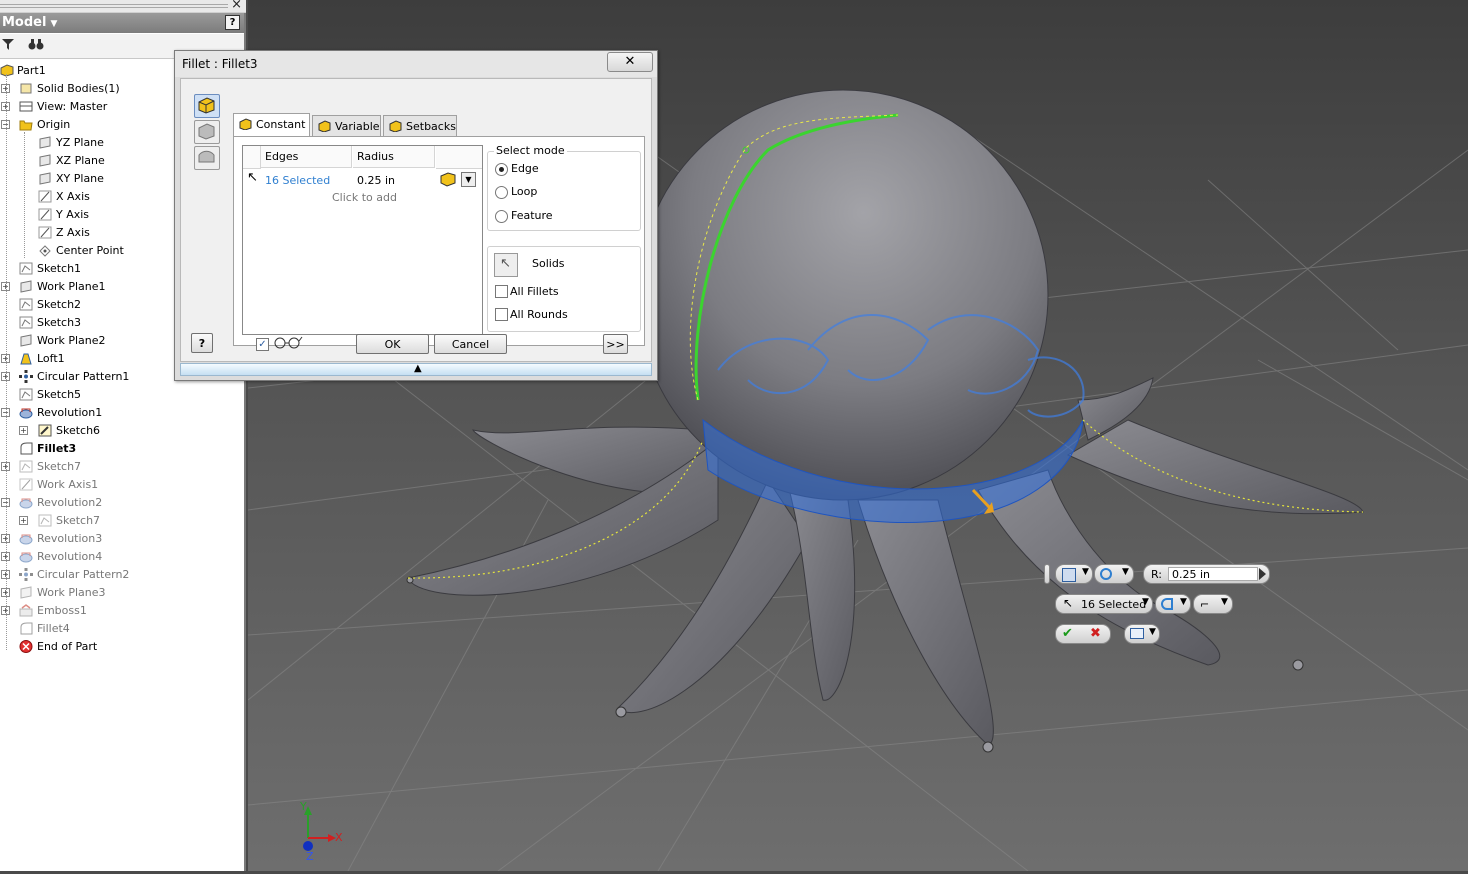 Image resolution: width=1468 pixels, height=874 pixels. What do you see at coordinates (357, 126) in the screenshot?
I see `tab-variable-label: Variable` at bounding box center [357, 126].